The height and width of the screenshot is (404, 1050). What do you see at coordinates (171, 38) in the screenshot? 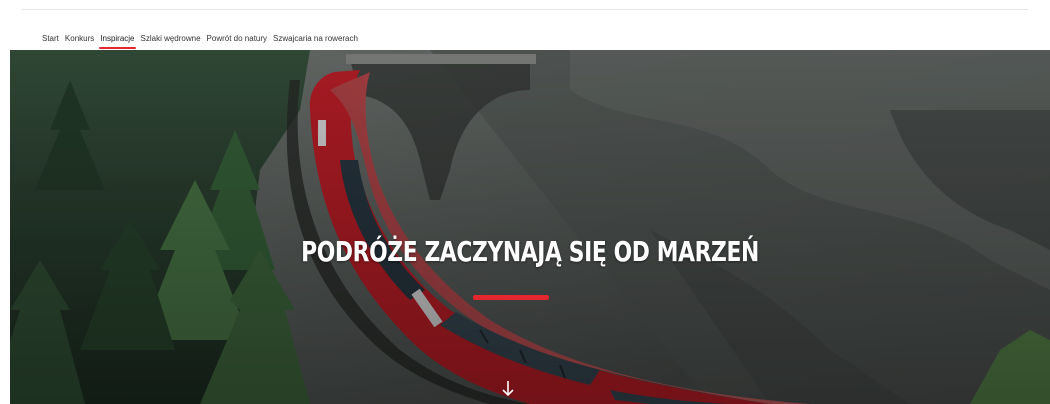
I see `nav-item-szlaki-wedrowne: Szlaki wędrowne` at bounding box center [171, 38].